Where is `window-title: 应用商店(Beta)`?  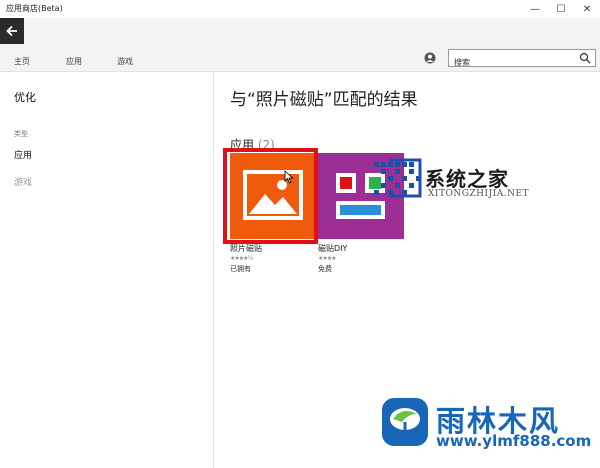 window-title: 应用商店(Beta) is located at coordinates (34, 8).